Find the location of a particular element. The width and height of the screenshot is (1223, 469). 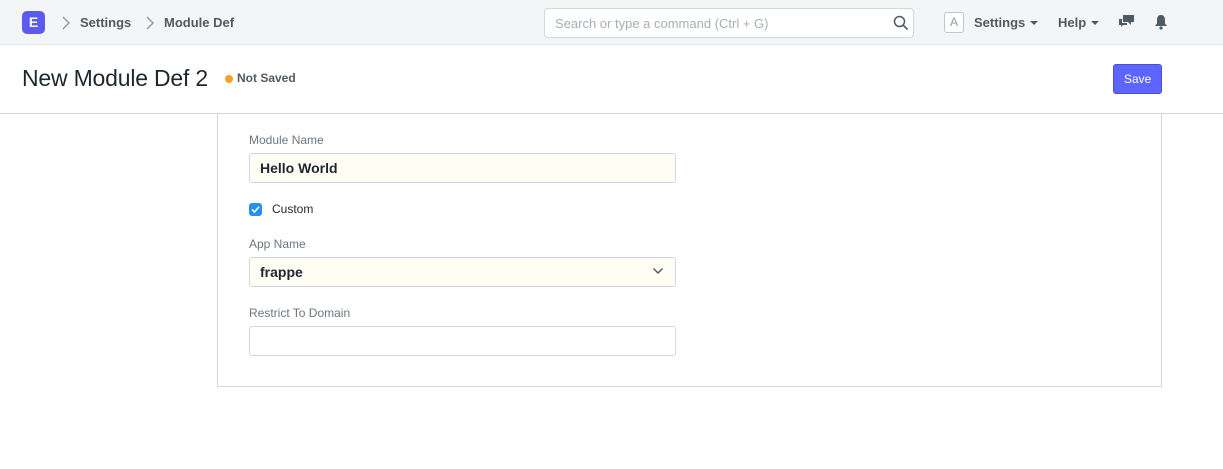

breadcrumb-settings: Settings is located at coordinates (105, 22).